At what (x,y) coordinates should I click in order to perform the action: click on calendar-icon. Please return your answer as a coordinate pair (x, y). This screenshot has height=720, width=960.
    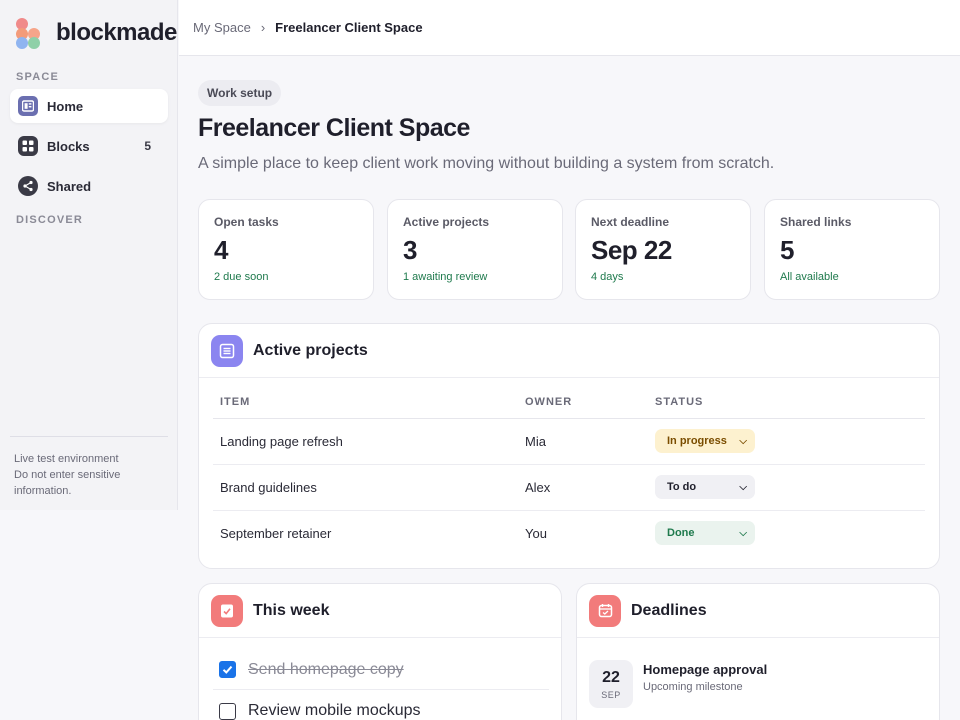
    Looking at the image, I should click on (605, 610).